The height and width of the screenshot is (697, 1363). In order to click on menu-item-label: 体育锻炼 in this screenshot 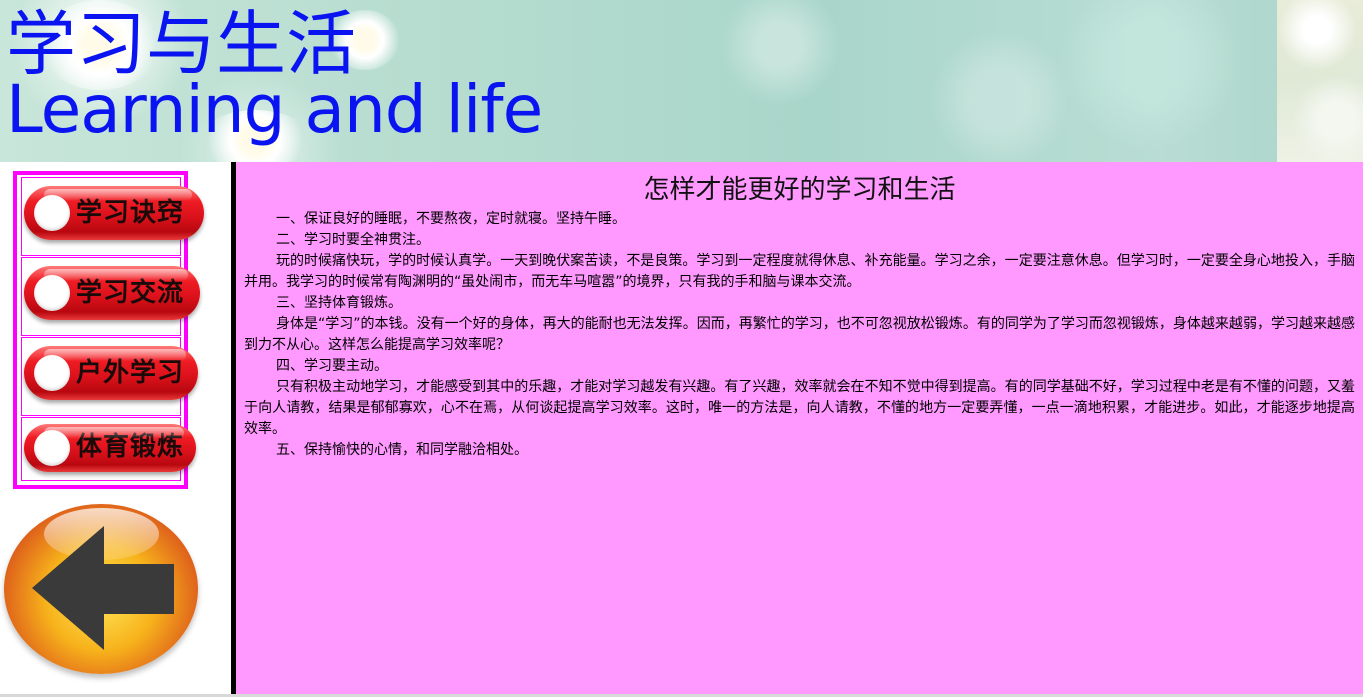, I will do `click(130, 447)`.